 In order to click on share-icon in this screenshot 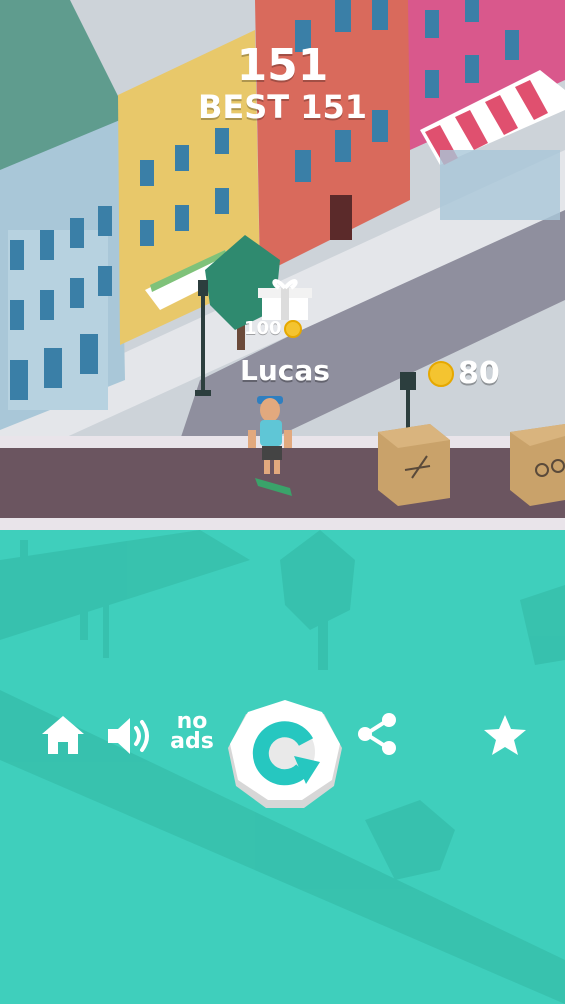, I will do `click(377, 734)`.